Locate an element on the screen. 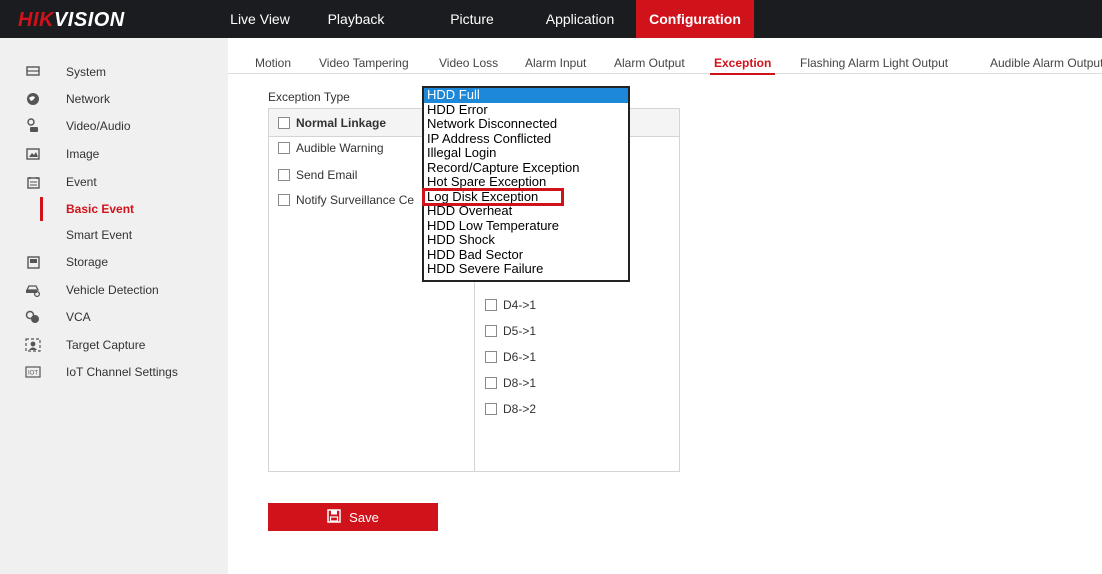 The height and width of the screenshot is (574, 1102). sidebar-item-image: Image is located at coordinates (114, 154).